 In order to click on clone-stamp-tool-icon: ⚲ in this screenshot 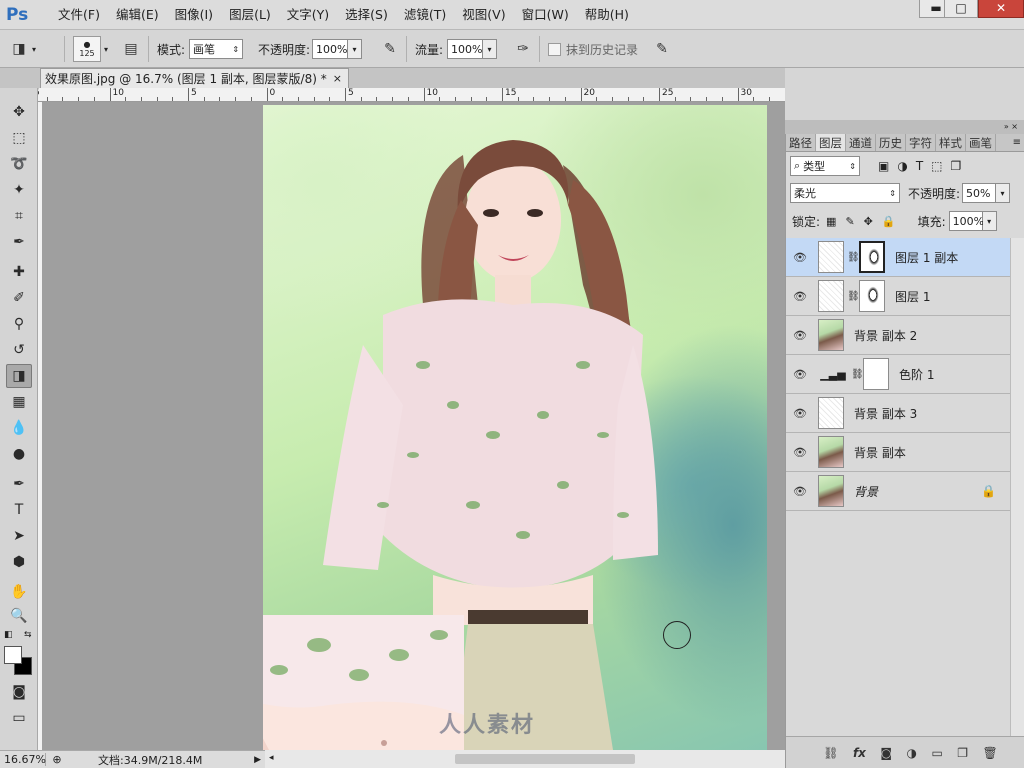, I will do `click(19, 324)`.